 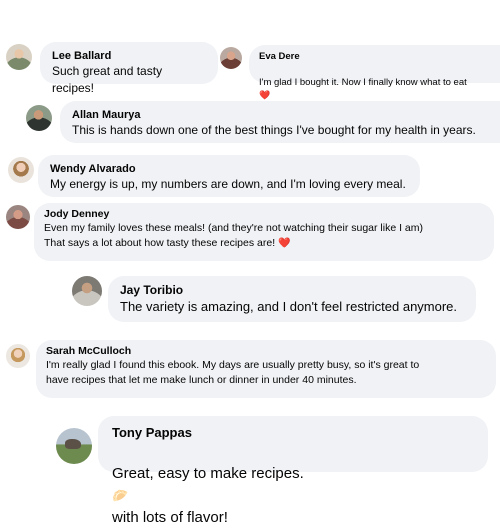 I want to click on commenter-name: Sarah McCulloch, so click(x=266, y=351).